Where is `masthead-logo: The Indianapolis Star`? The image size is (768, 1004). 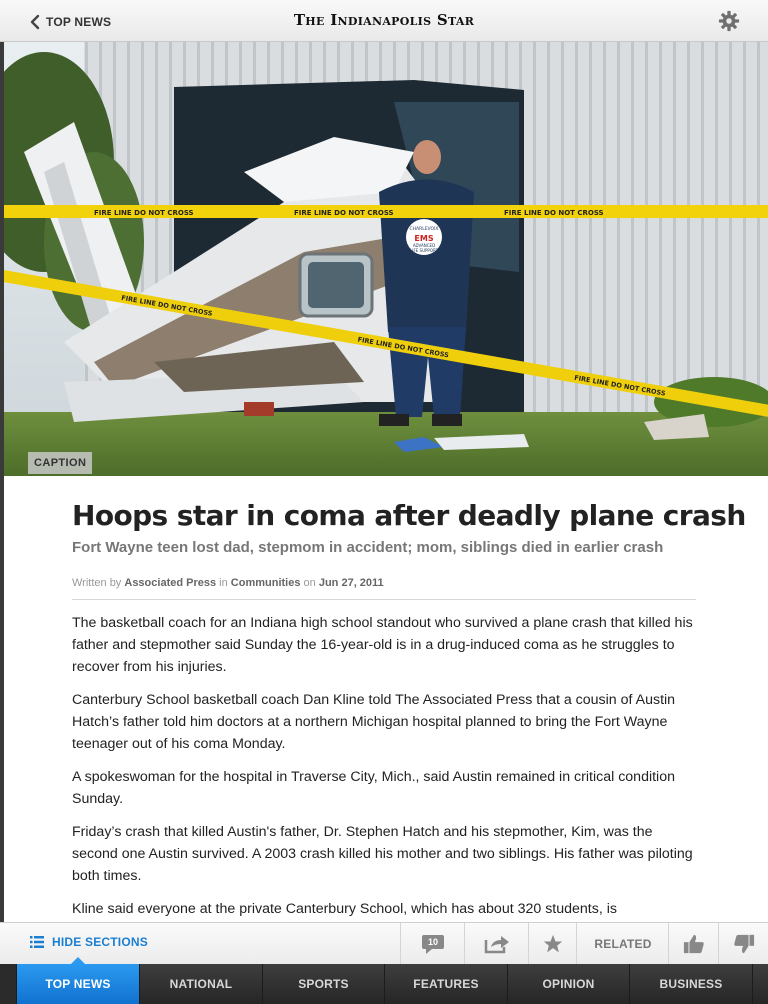
masthead-logo: The Indianapolis Star is located at coordinates (384, 20).